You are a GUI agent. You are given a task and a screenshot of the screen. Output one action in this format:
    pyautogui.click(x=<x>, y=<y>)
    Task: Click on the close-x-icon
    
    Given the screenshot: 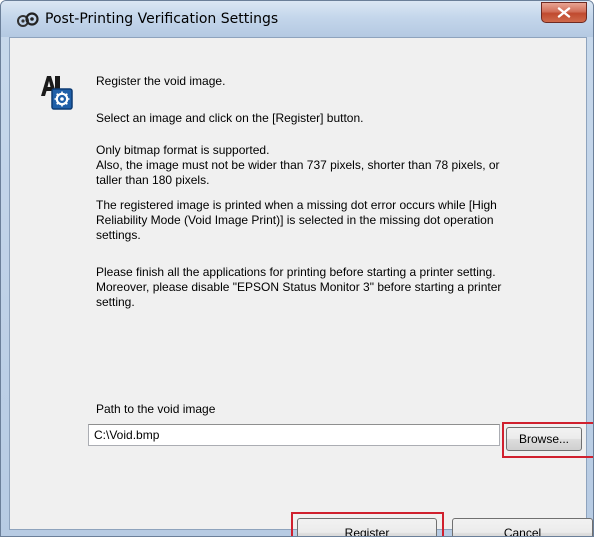 What is the action you would take?
    pyautogui.click(x=564, y=12)
    